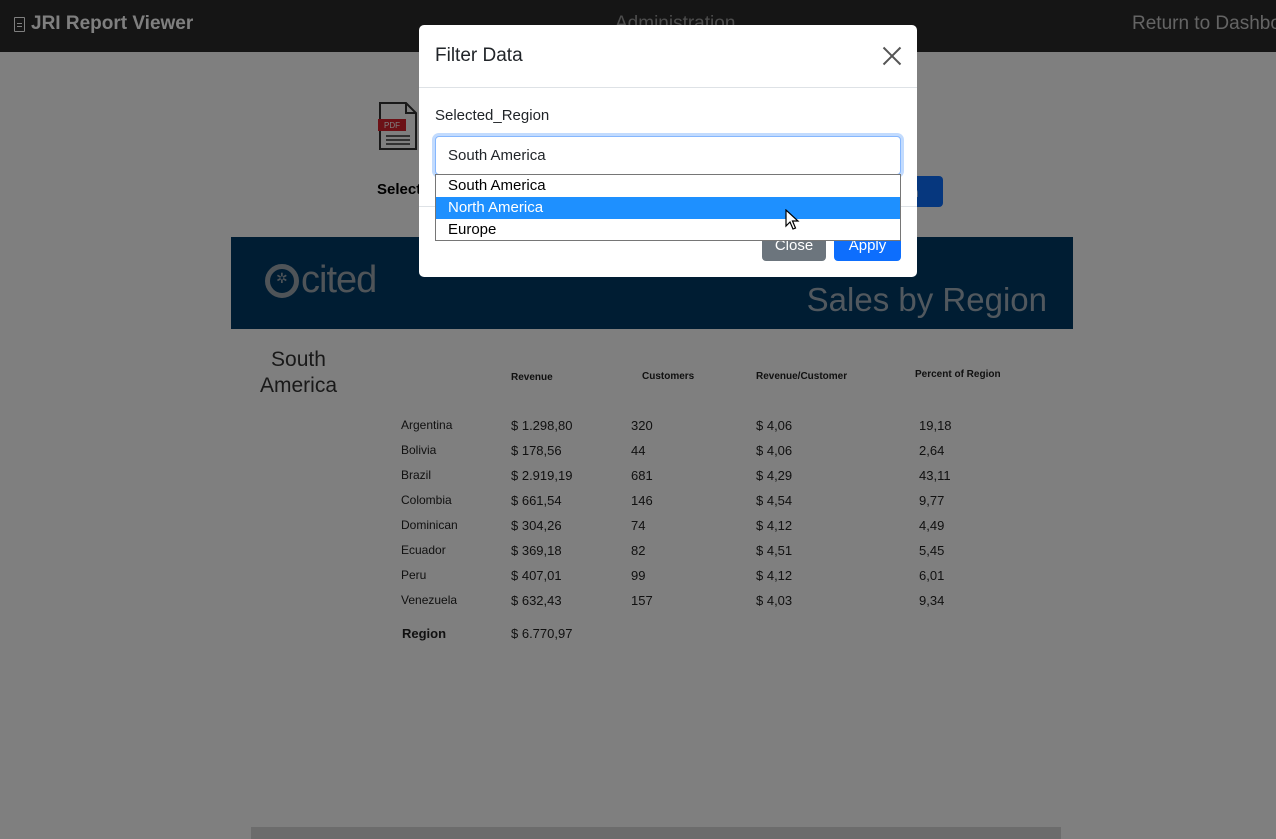 This screenshot has height=839, width=1276. Describe the element at coordinates (668, 186) in the screenshot. I see `dropdown-option-south-america: South America` at that location.